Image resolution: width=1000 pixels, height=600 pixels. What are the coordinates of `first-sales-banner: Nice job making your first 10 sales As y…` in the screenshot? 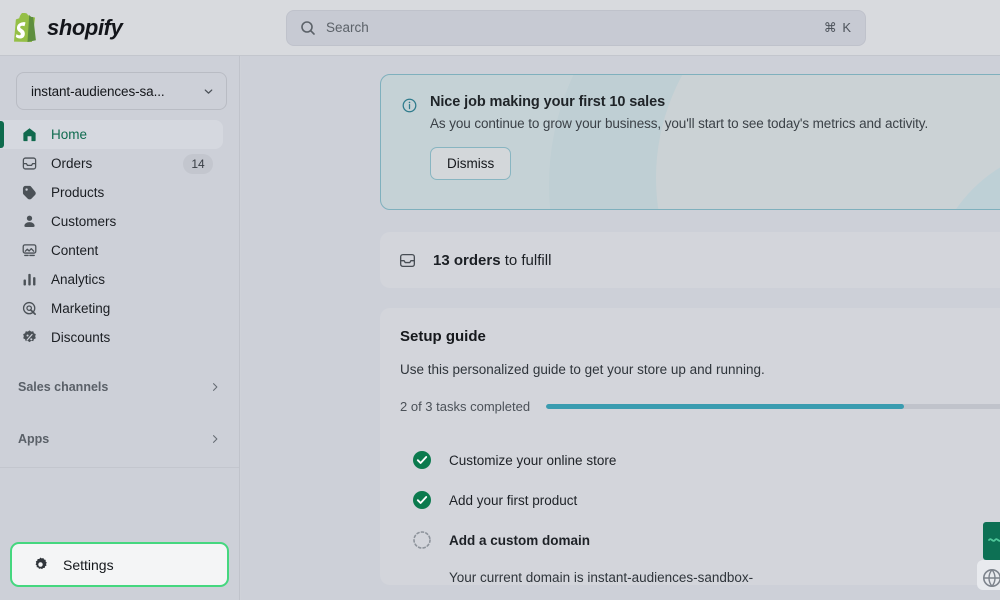 It's located at (690, 142).